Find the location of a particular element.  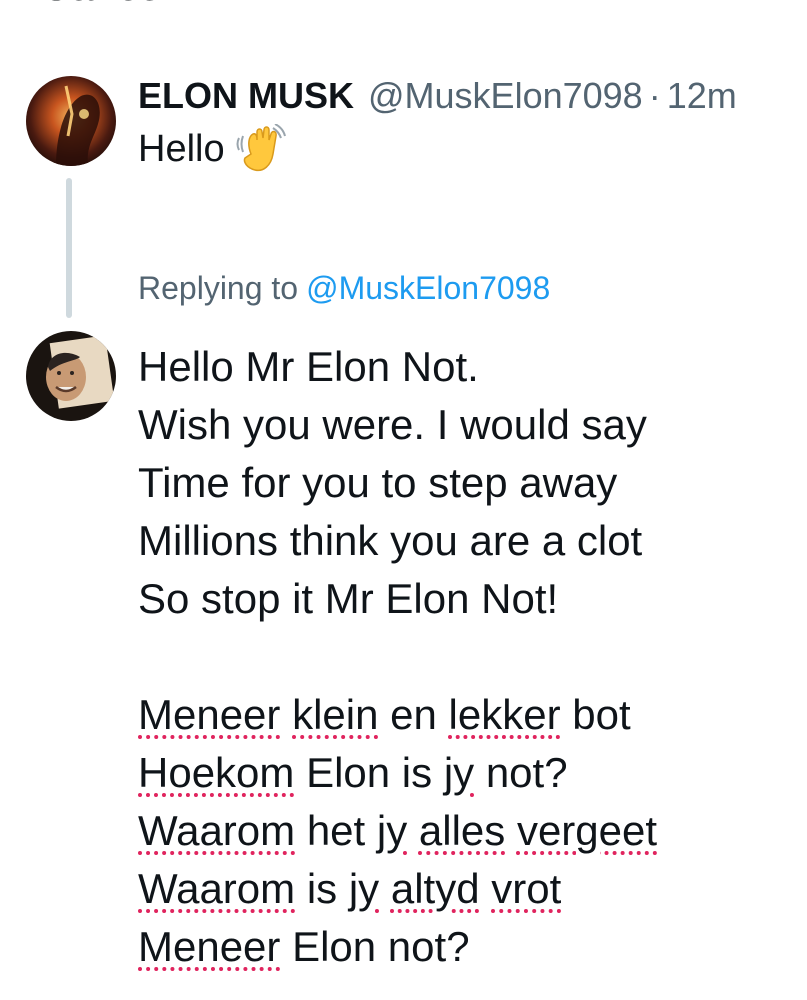

word: Elon is is located at coordinates (369, 772).